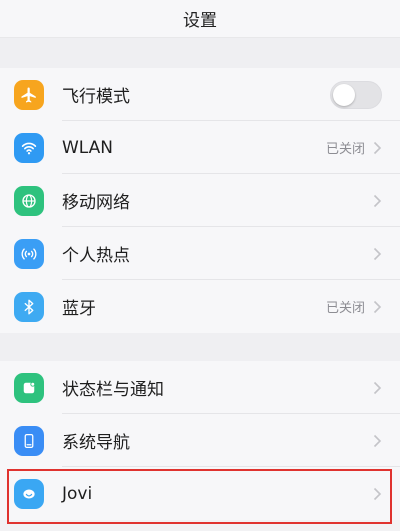 This screenshot has width=400, height=531. What do you see at coordinates (200, 493) in the screenshot?
I see `settings-item-jovi: Jovi` at bounding box center [200, 493].